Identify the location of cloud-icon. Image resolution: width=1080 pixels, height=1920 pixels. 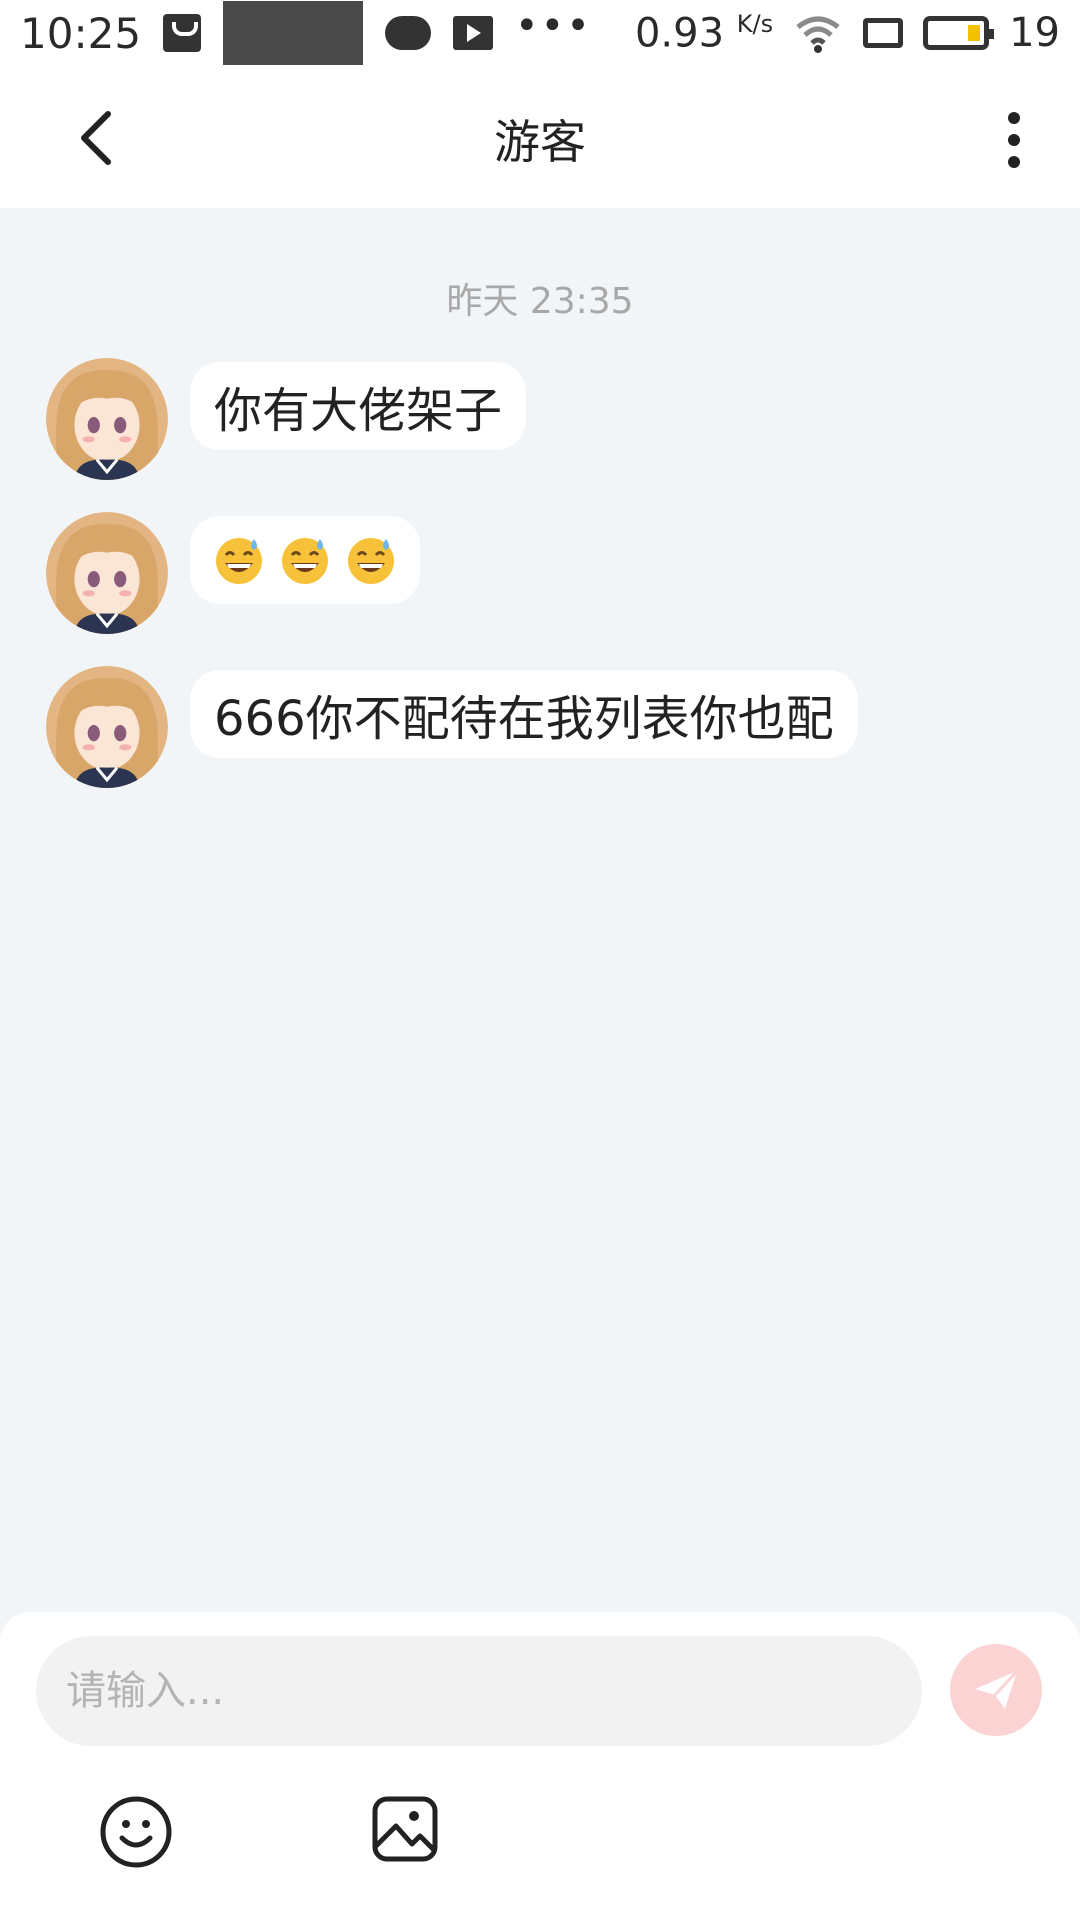
(408, 33).